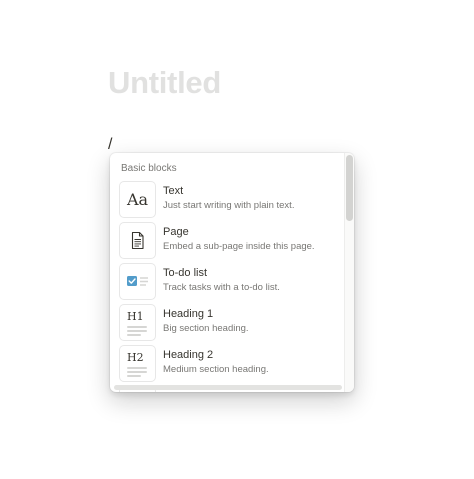  What do you see at coordinates (135, 357) in the screenshot?
I see `heading-2-glyph: H2` at bounding box center [135, 357].